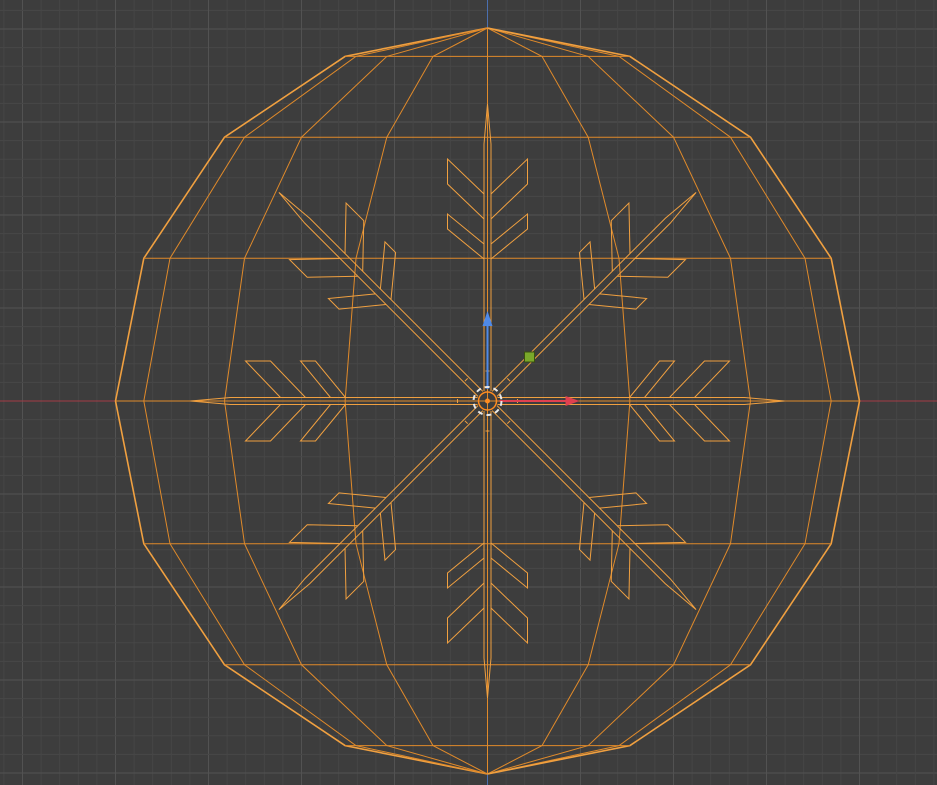  I want to click on origin-dot, so click(487, 401).